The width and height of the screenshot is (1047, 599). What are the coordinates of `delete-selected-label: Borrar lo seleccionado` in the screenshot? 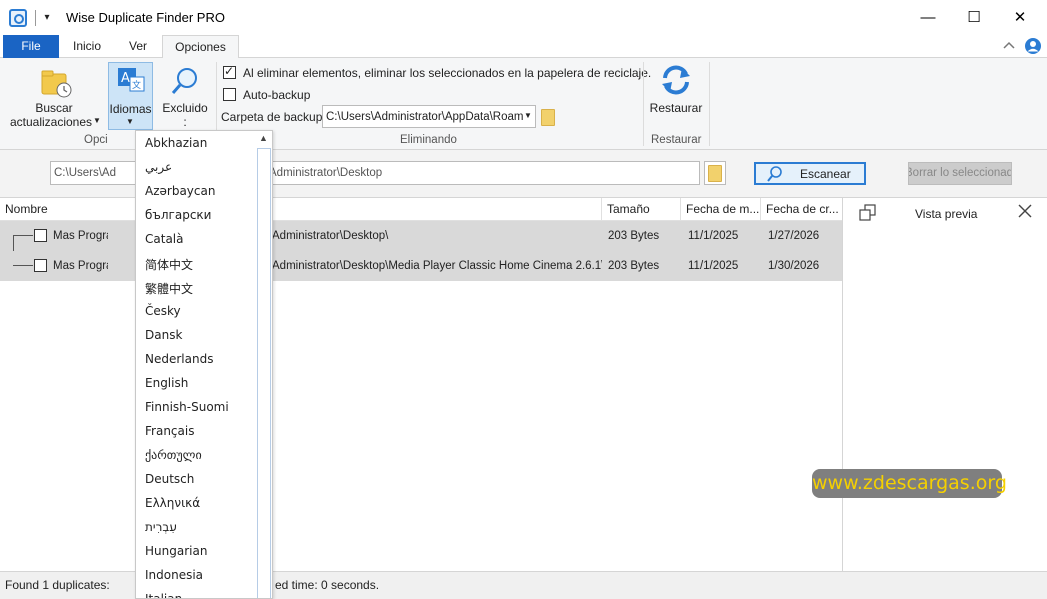 It's located at (960, 173).